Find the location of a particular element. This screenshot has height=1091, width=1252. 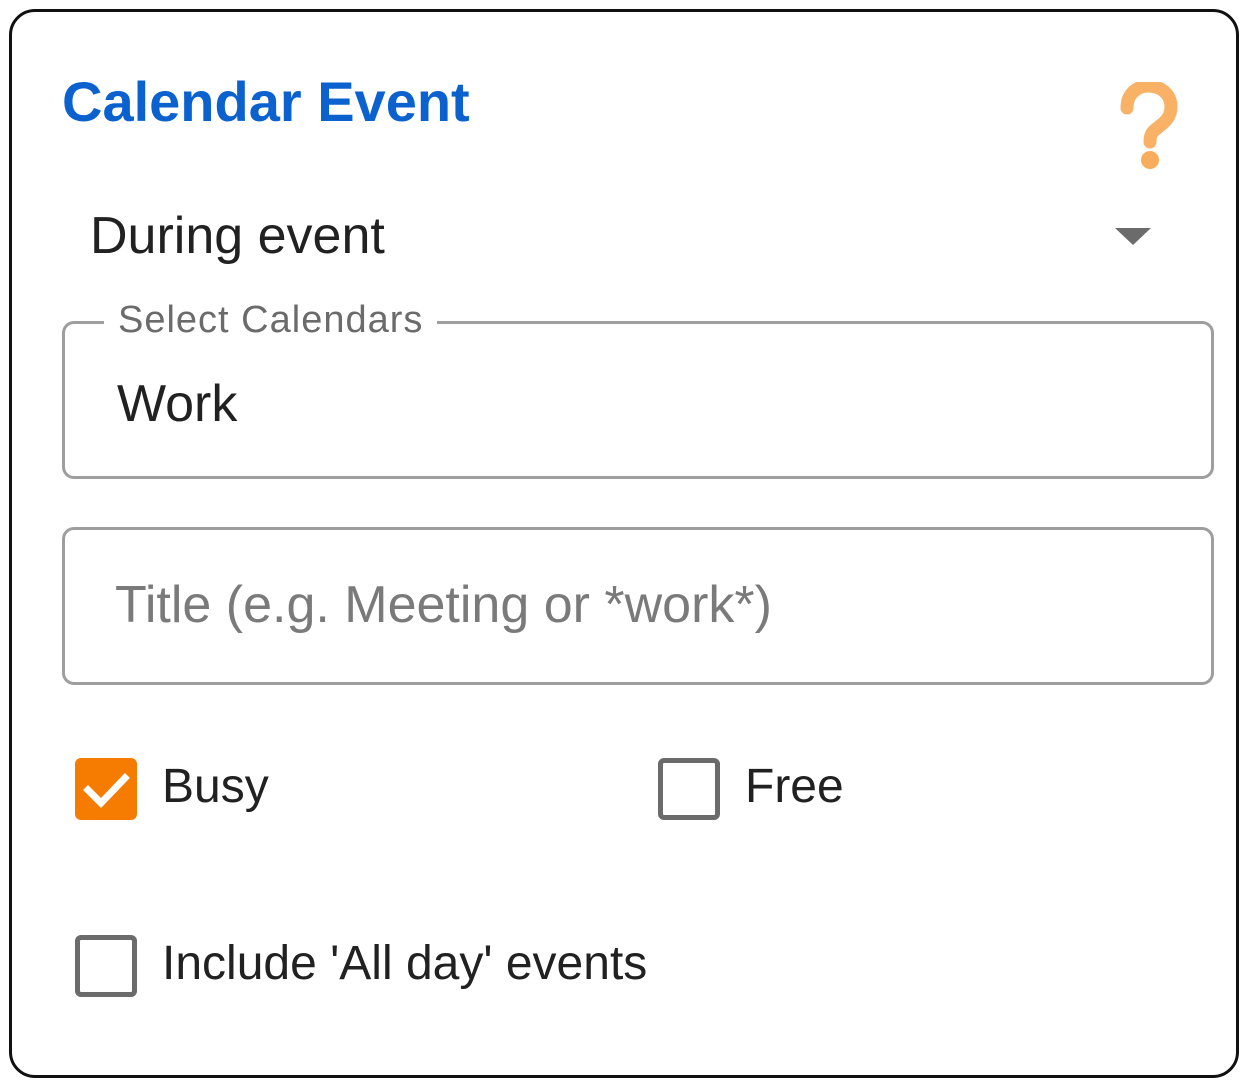

checkmark-icon is located at coordinates (106, 791).